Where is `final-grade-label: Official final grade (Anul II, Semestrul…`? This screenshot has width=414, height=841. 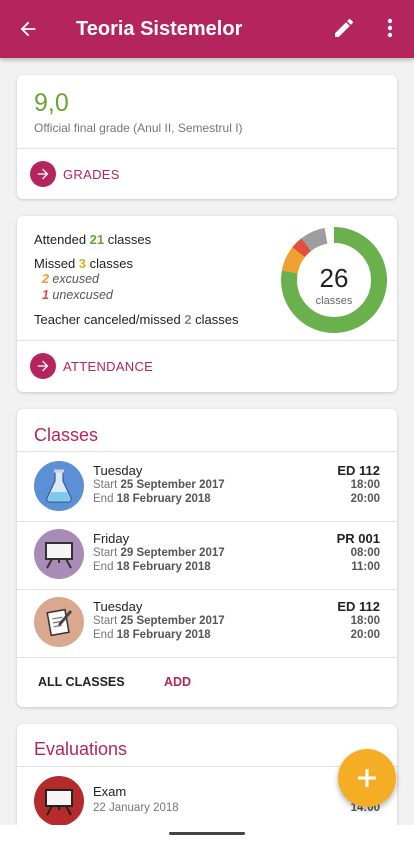 final-grade-label: Official final grade (Anul II, Semestrul… is located at coordinates (138, 128).